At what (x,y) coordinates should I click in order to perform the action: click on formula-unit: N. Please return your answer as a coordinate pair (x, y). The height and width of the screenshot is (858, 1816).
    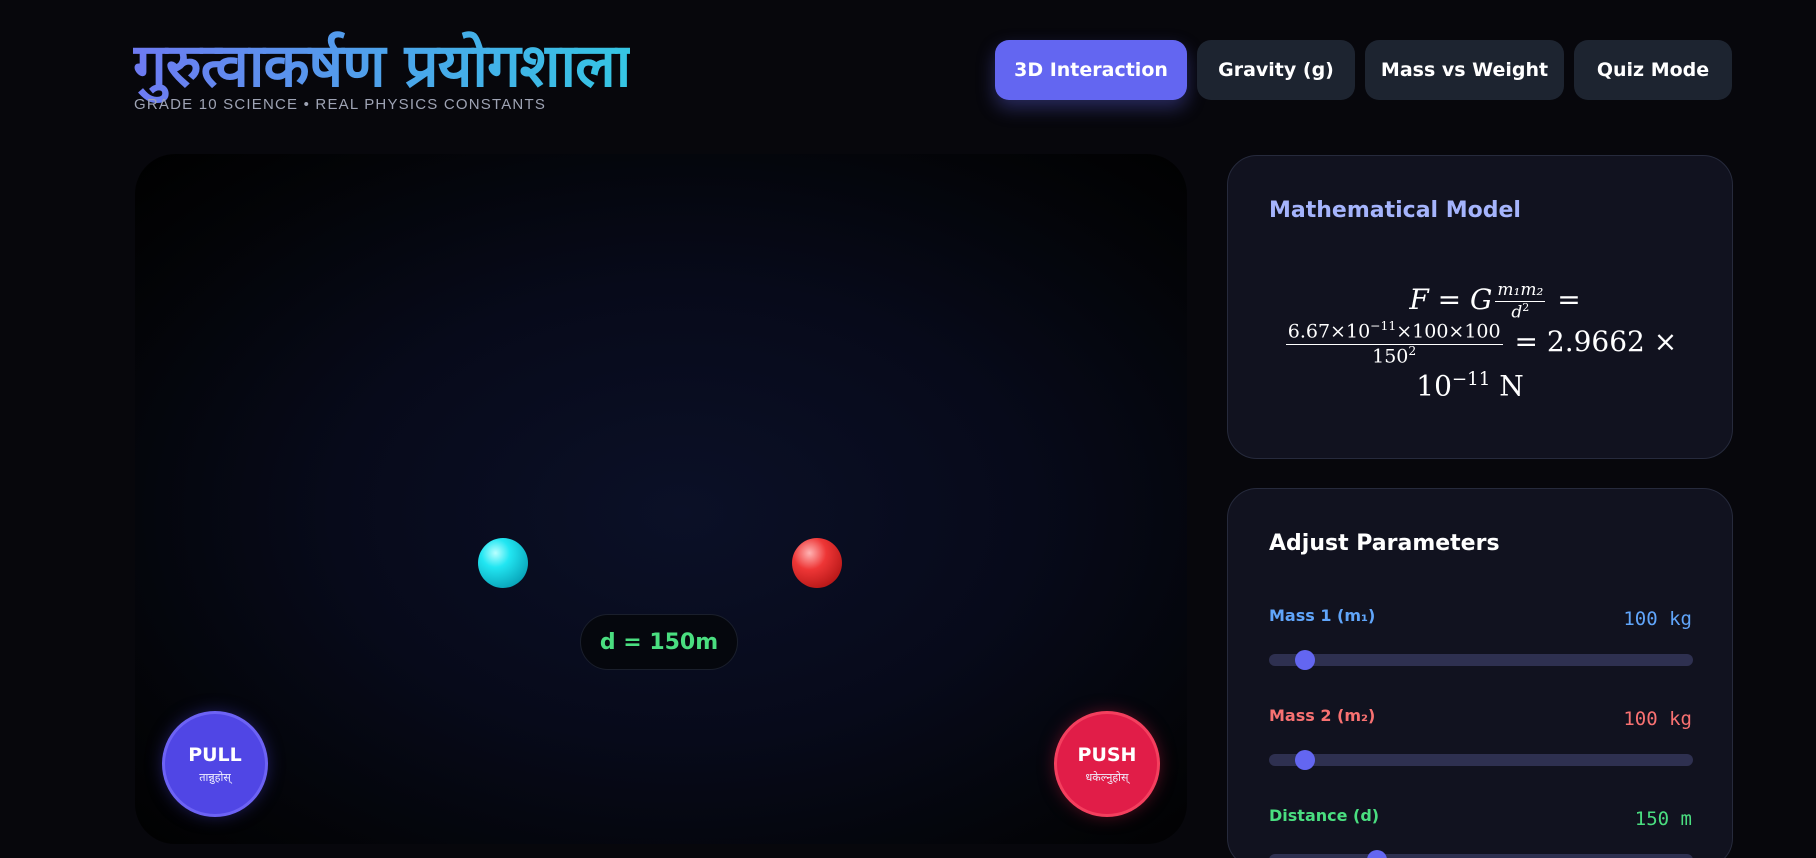
    Looking at the image, I should click on (1511, 386).